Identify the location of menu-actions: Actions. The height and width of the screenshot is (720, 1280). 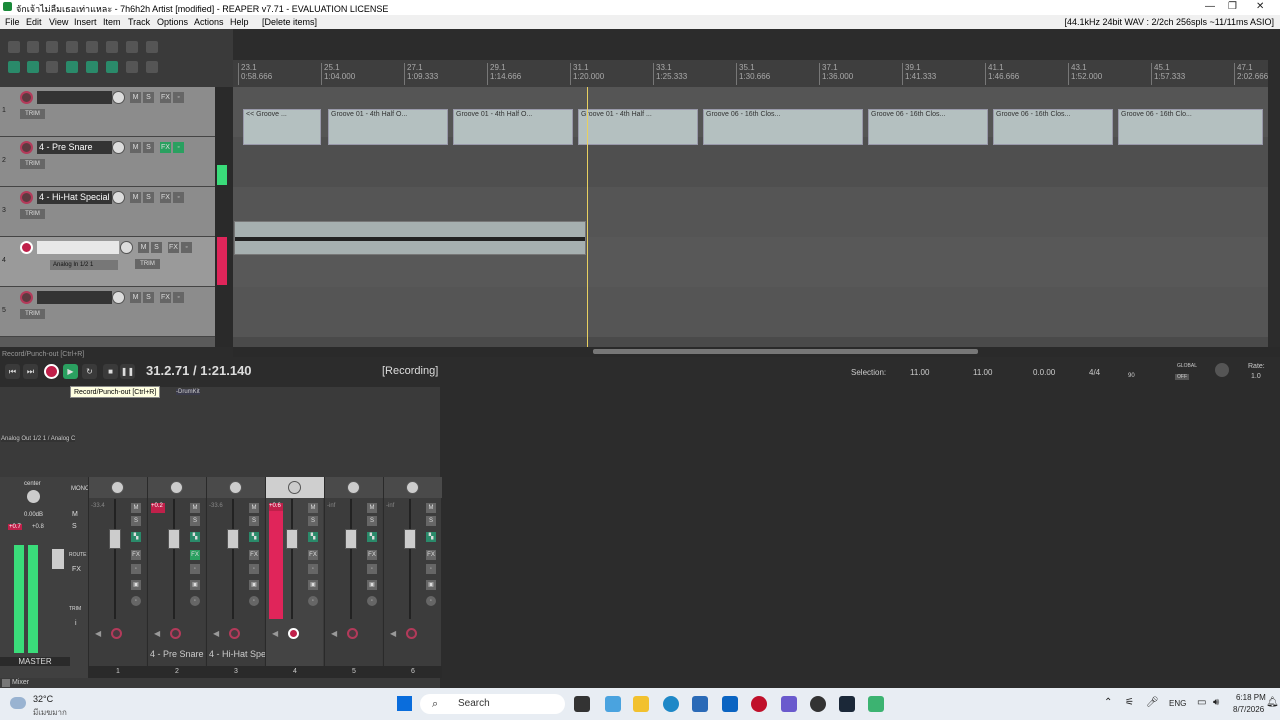
(209, 22).